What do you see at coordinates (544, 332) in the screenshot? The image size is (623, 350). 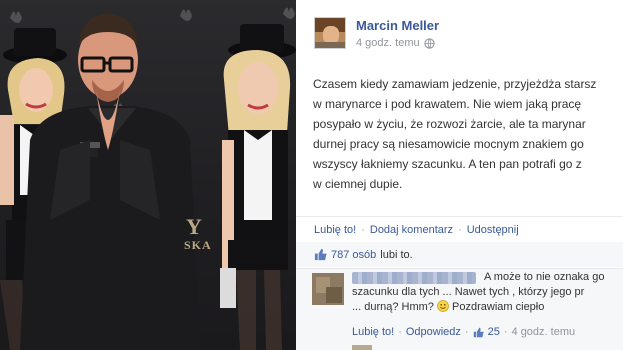 I see `comment-timestamp: 4 godz. temu` at bounding box center [544, 332].